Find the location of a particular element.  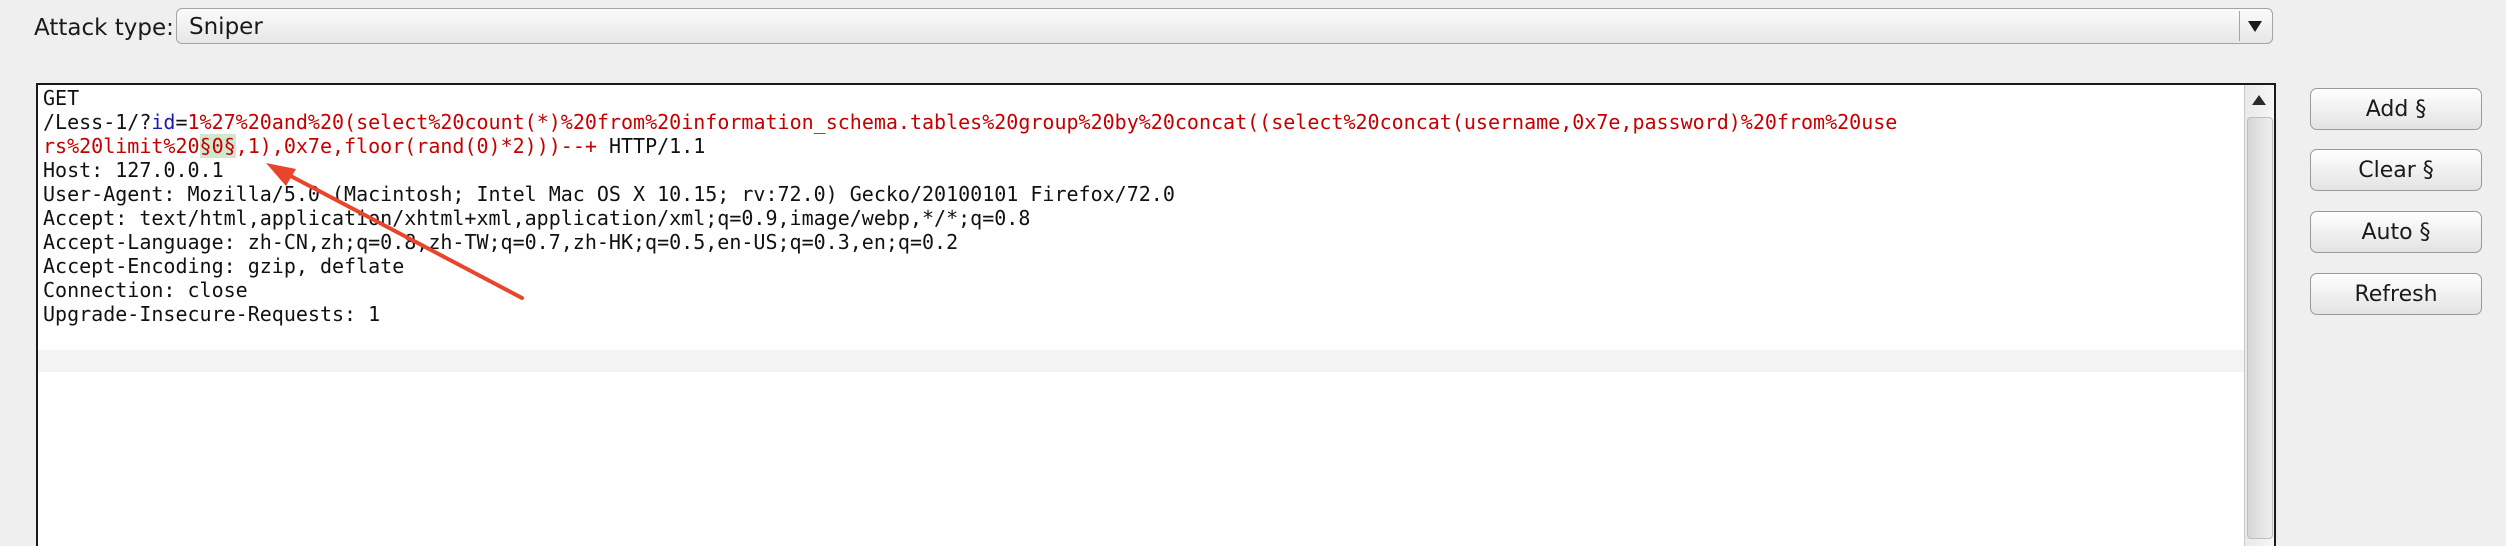

triangle-up-icon is located at coordinates (2259, 100).